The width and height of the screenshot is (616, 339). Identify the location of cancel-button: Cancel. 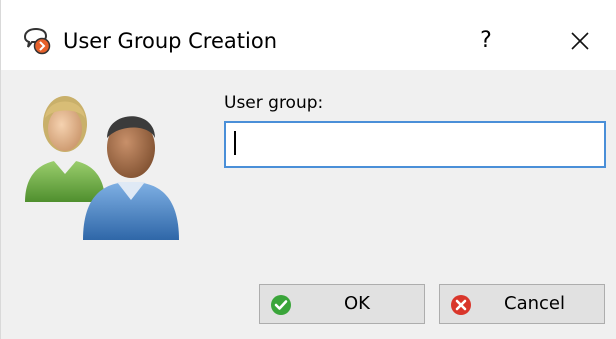
(522, 304).